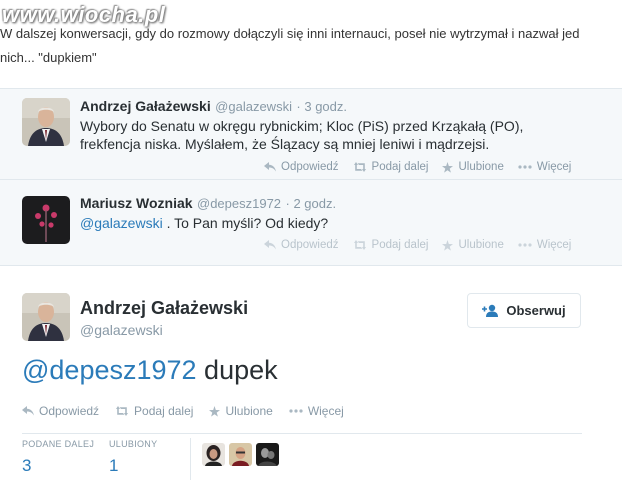 This screenshot has width=622, height=491. I want to click on mention-link: @depesz1972, so click(109, 370).